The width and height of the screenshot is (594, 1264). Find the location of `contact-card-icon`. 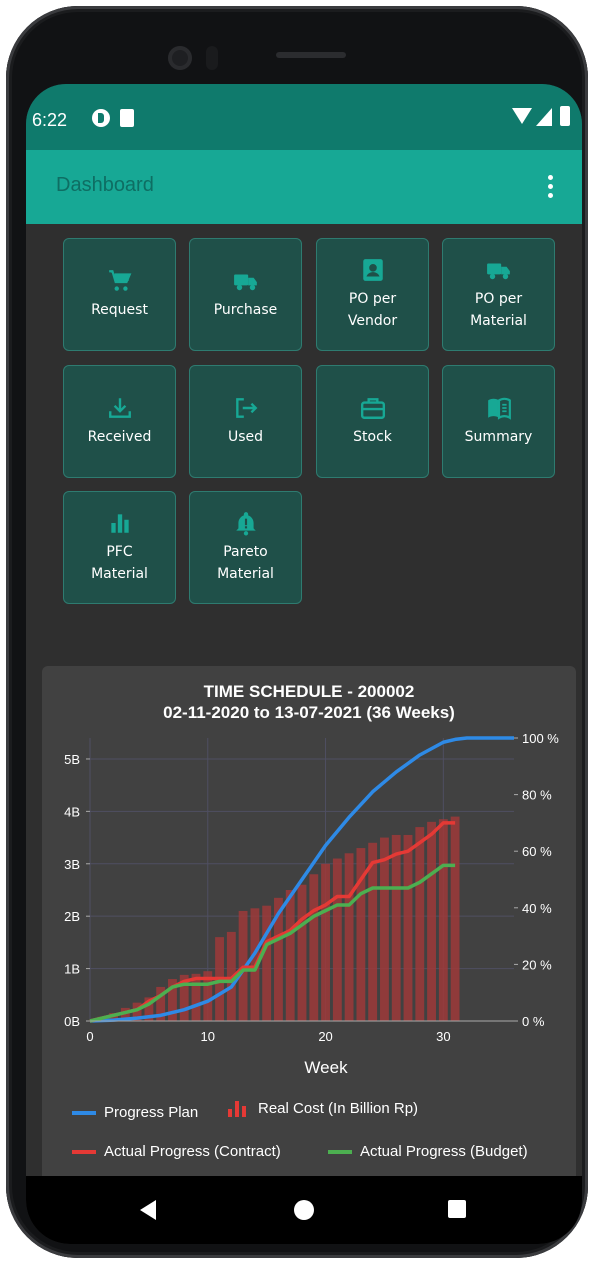

contact-card-icon is located at coordinates (372, 269).